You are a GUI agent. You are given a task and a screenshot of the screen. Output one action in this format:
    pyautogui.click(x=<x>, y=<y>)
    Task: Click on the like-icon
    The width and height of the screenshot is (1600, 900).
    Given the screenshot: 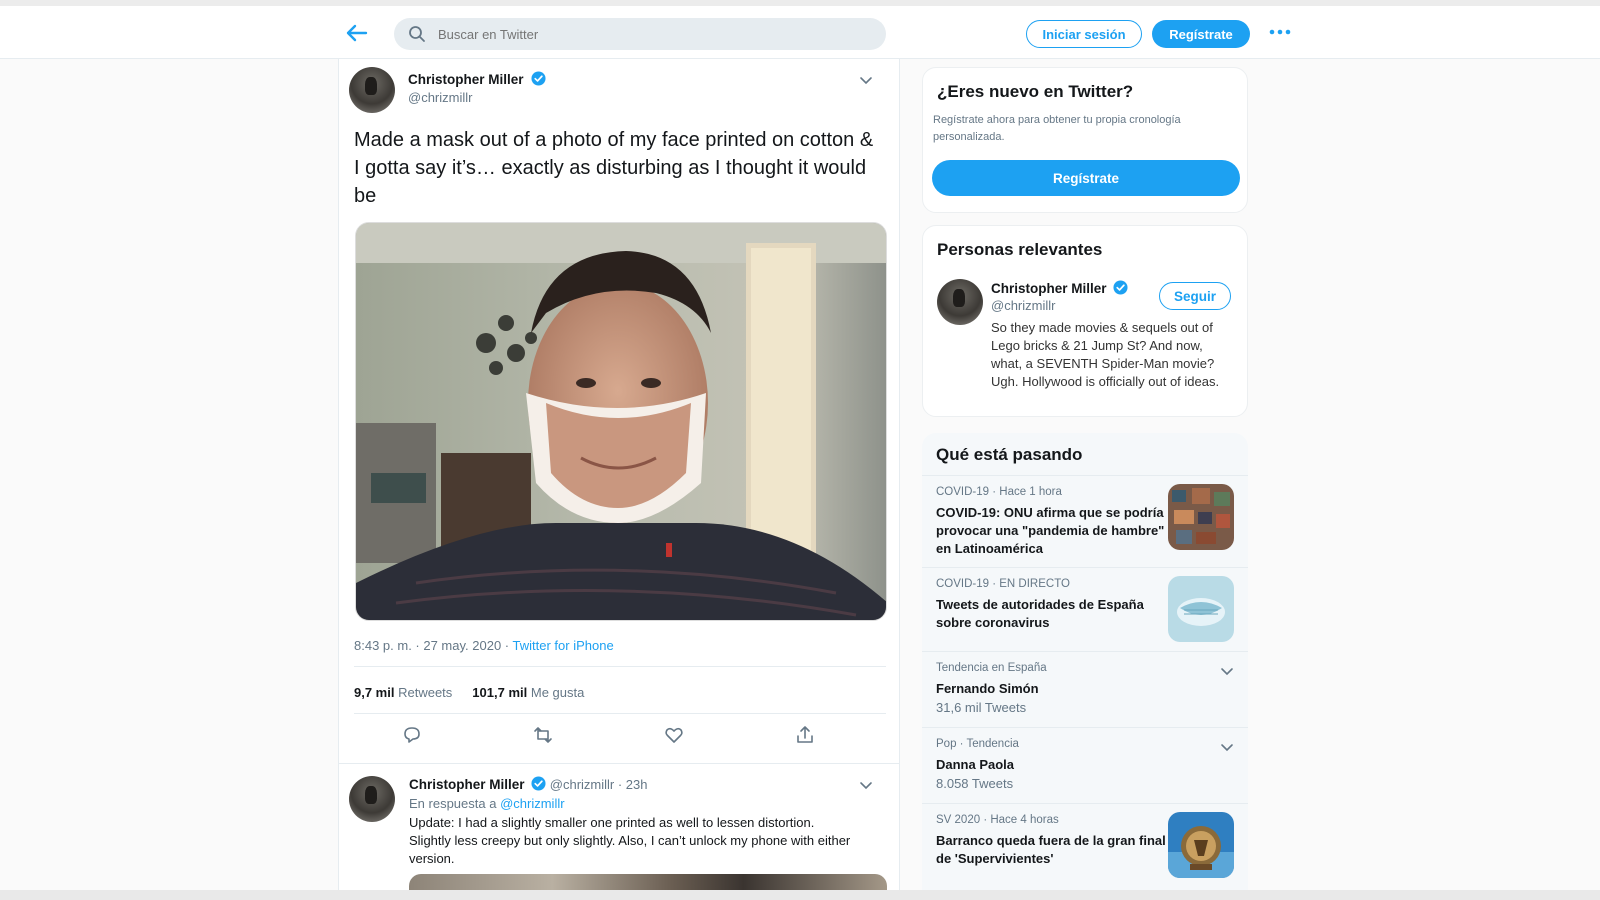 What is the action you would take?
    pyautogui.click(x=674, y=735)
    